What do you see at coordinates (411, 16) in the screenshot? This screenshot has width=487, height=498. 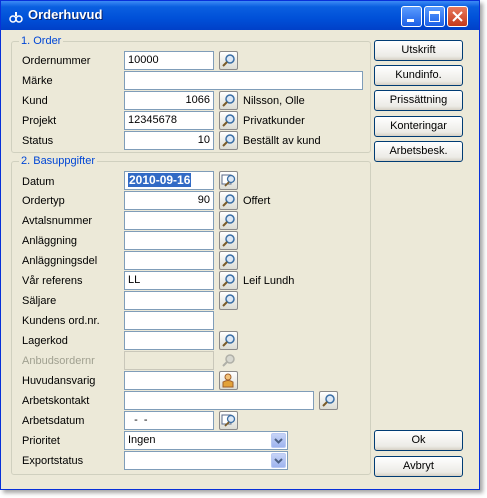 I see `minimize-button` at bounding box center [411, 16].